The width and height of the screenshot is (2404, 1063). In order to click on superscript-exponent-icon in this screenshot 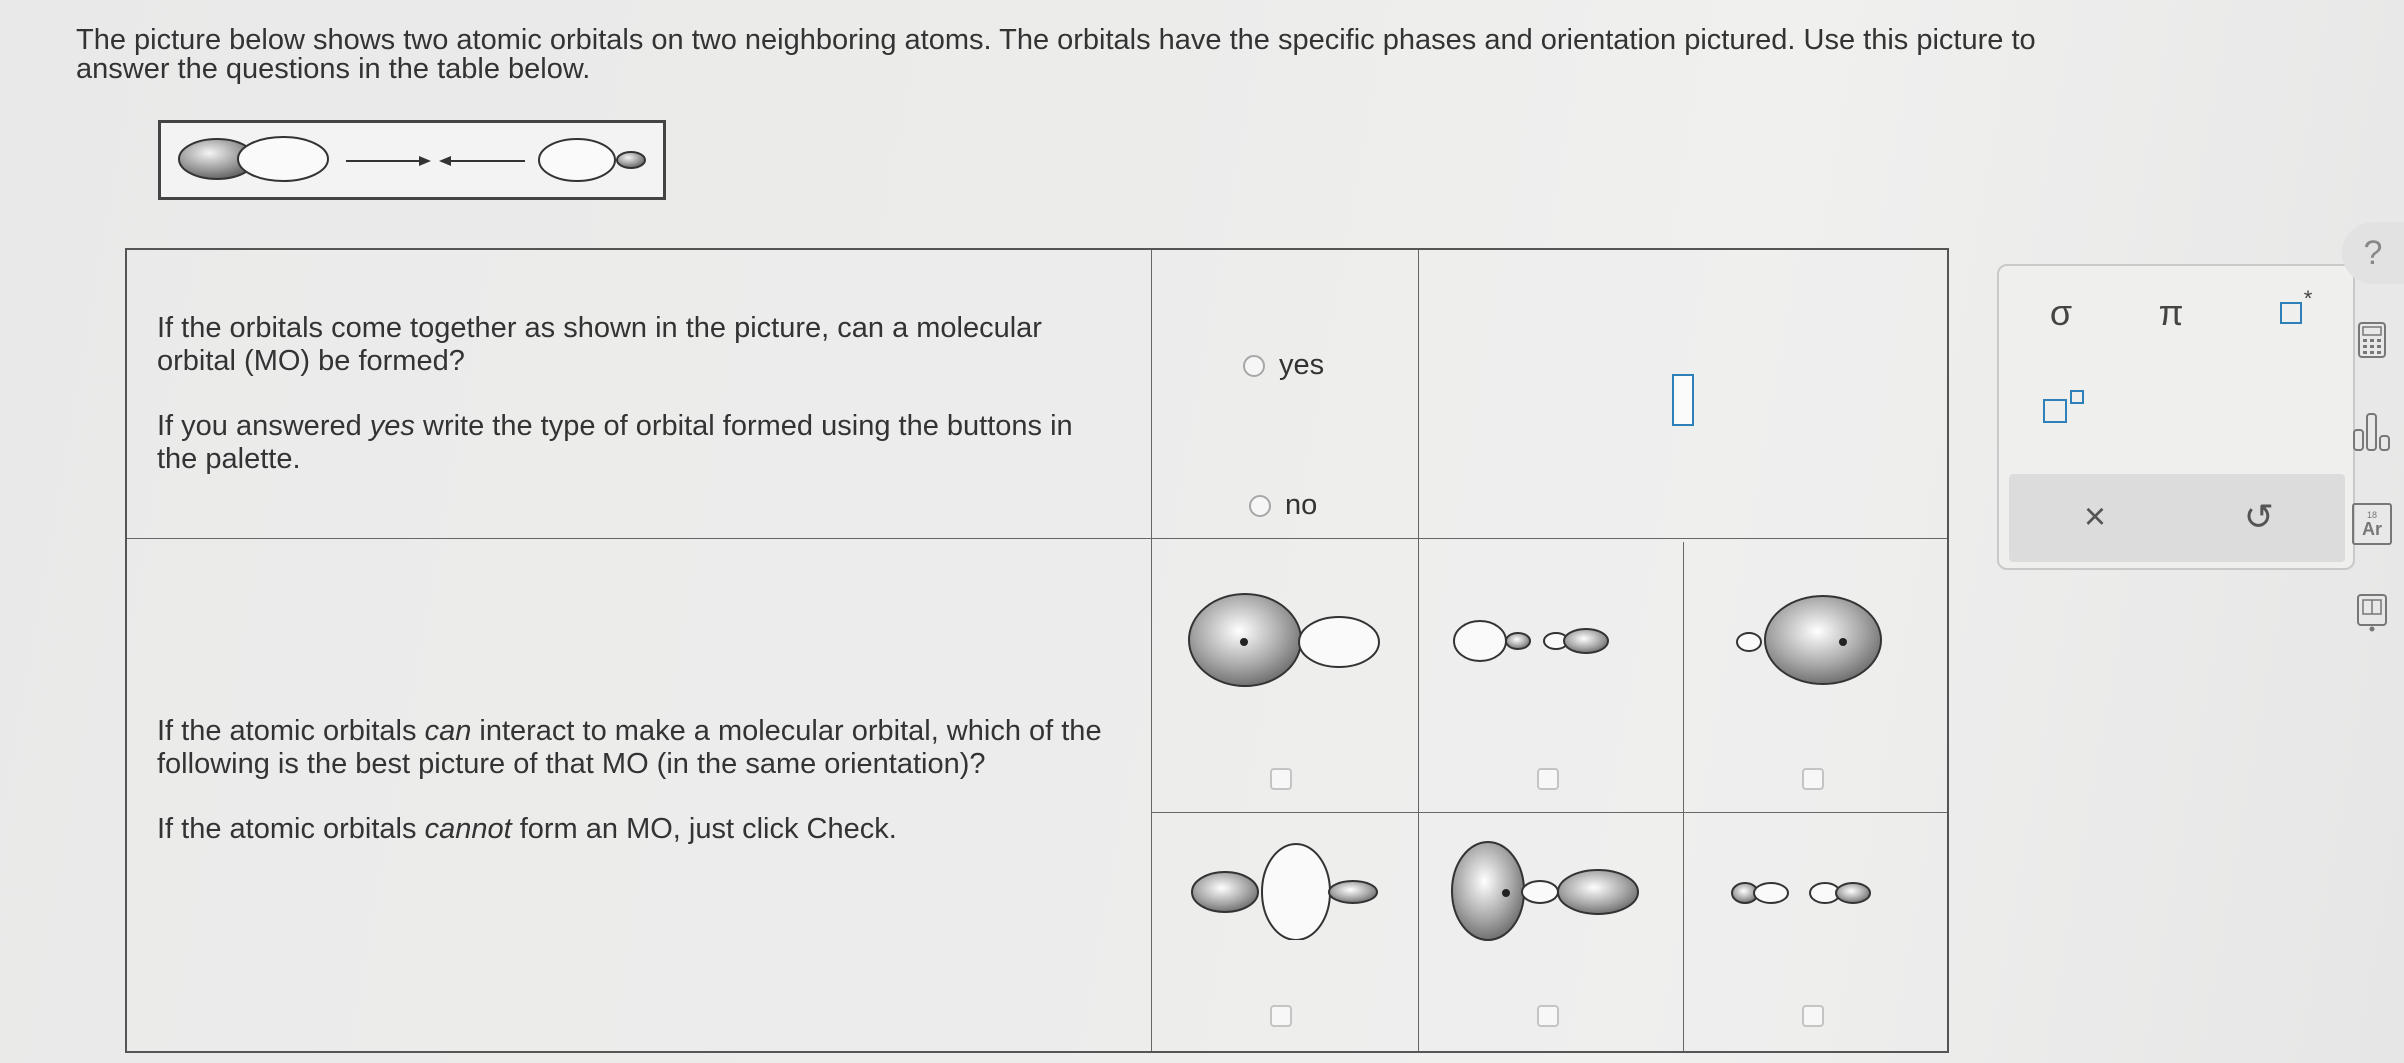, I will do `click(2076, 397)`.